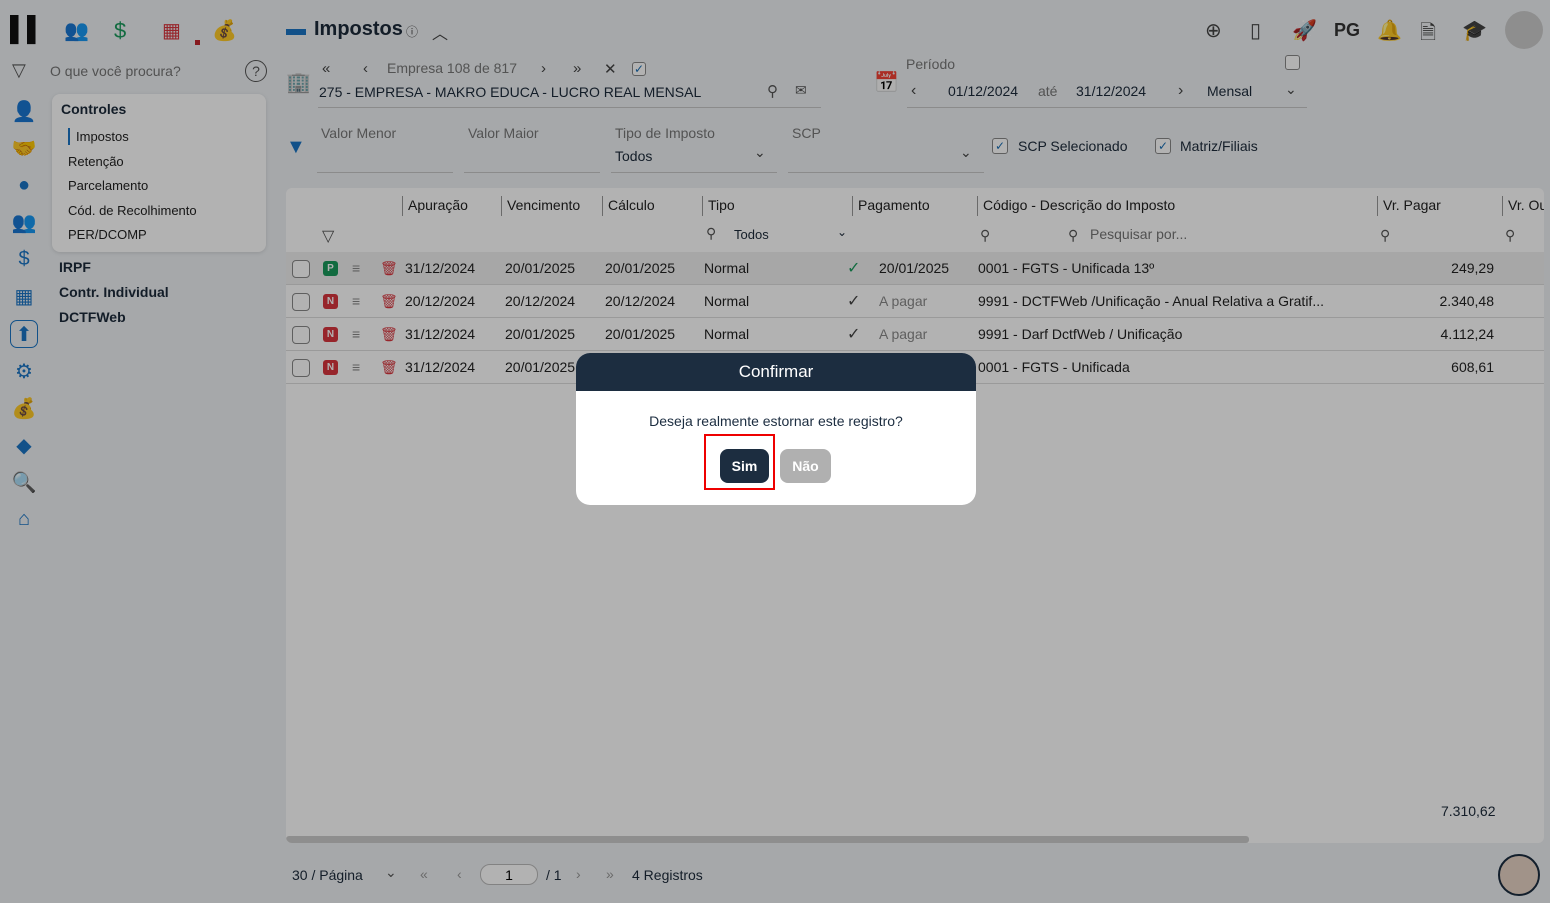 The width and height of the screenshot is (1550, 903). I want to click on no-button: Não, so click(805, 466).